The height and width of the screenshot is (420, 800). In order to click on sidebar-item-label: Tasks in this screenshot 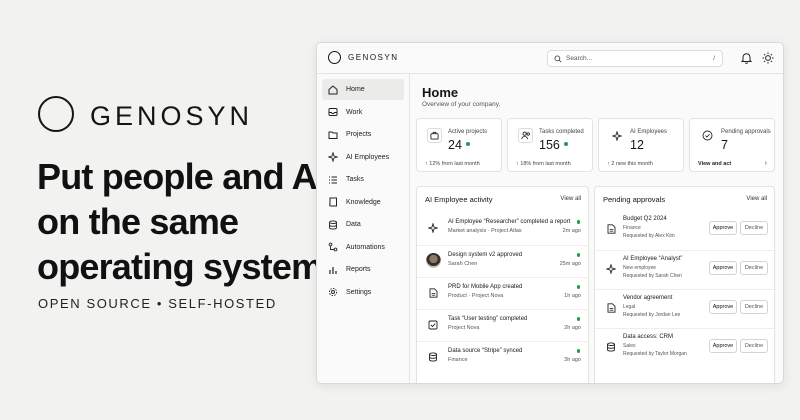, I will do `click(355, 179)`.